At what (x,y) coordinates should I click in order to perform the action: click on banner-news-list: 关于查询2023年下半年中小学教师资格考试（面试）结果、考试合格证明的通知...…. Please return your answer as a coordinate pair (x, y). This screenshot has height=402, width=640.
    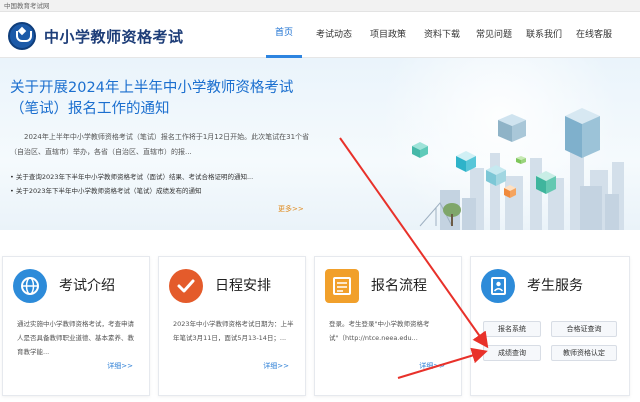
    Looking at the image, I should click on (165, 184).